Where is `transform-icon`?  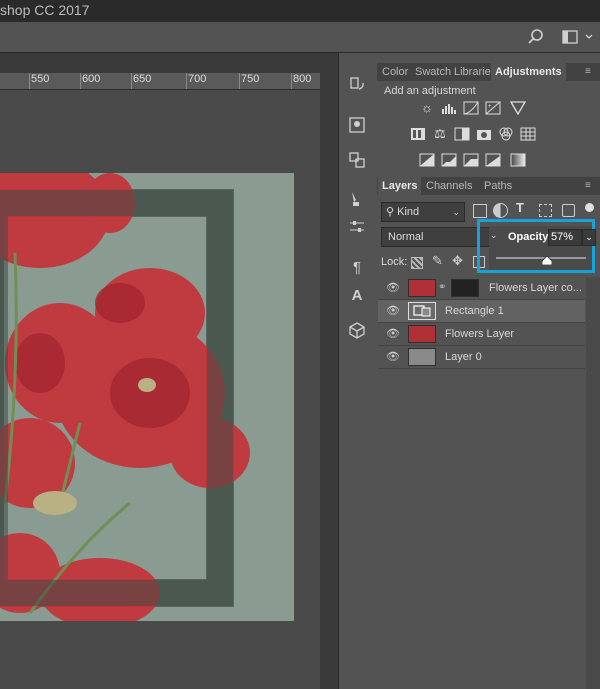 transform-icon is located at coordinates (357, 160).